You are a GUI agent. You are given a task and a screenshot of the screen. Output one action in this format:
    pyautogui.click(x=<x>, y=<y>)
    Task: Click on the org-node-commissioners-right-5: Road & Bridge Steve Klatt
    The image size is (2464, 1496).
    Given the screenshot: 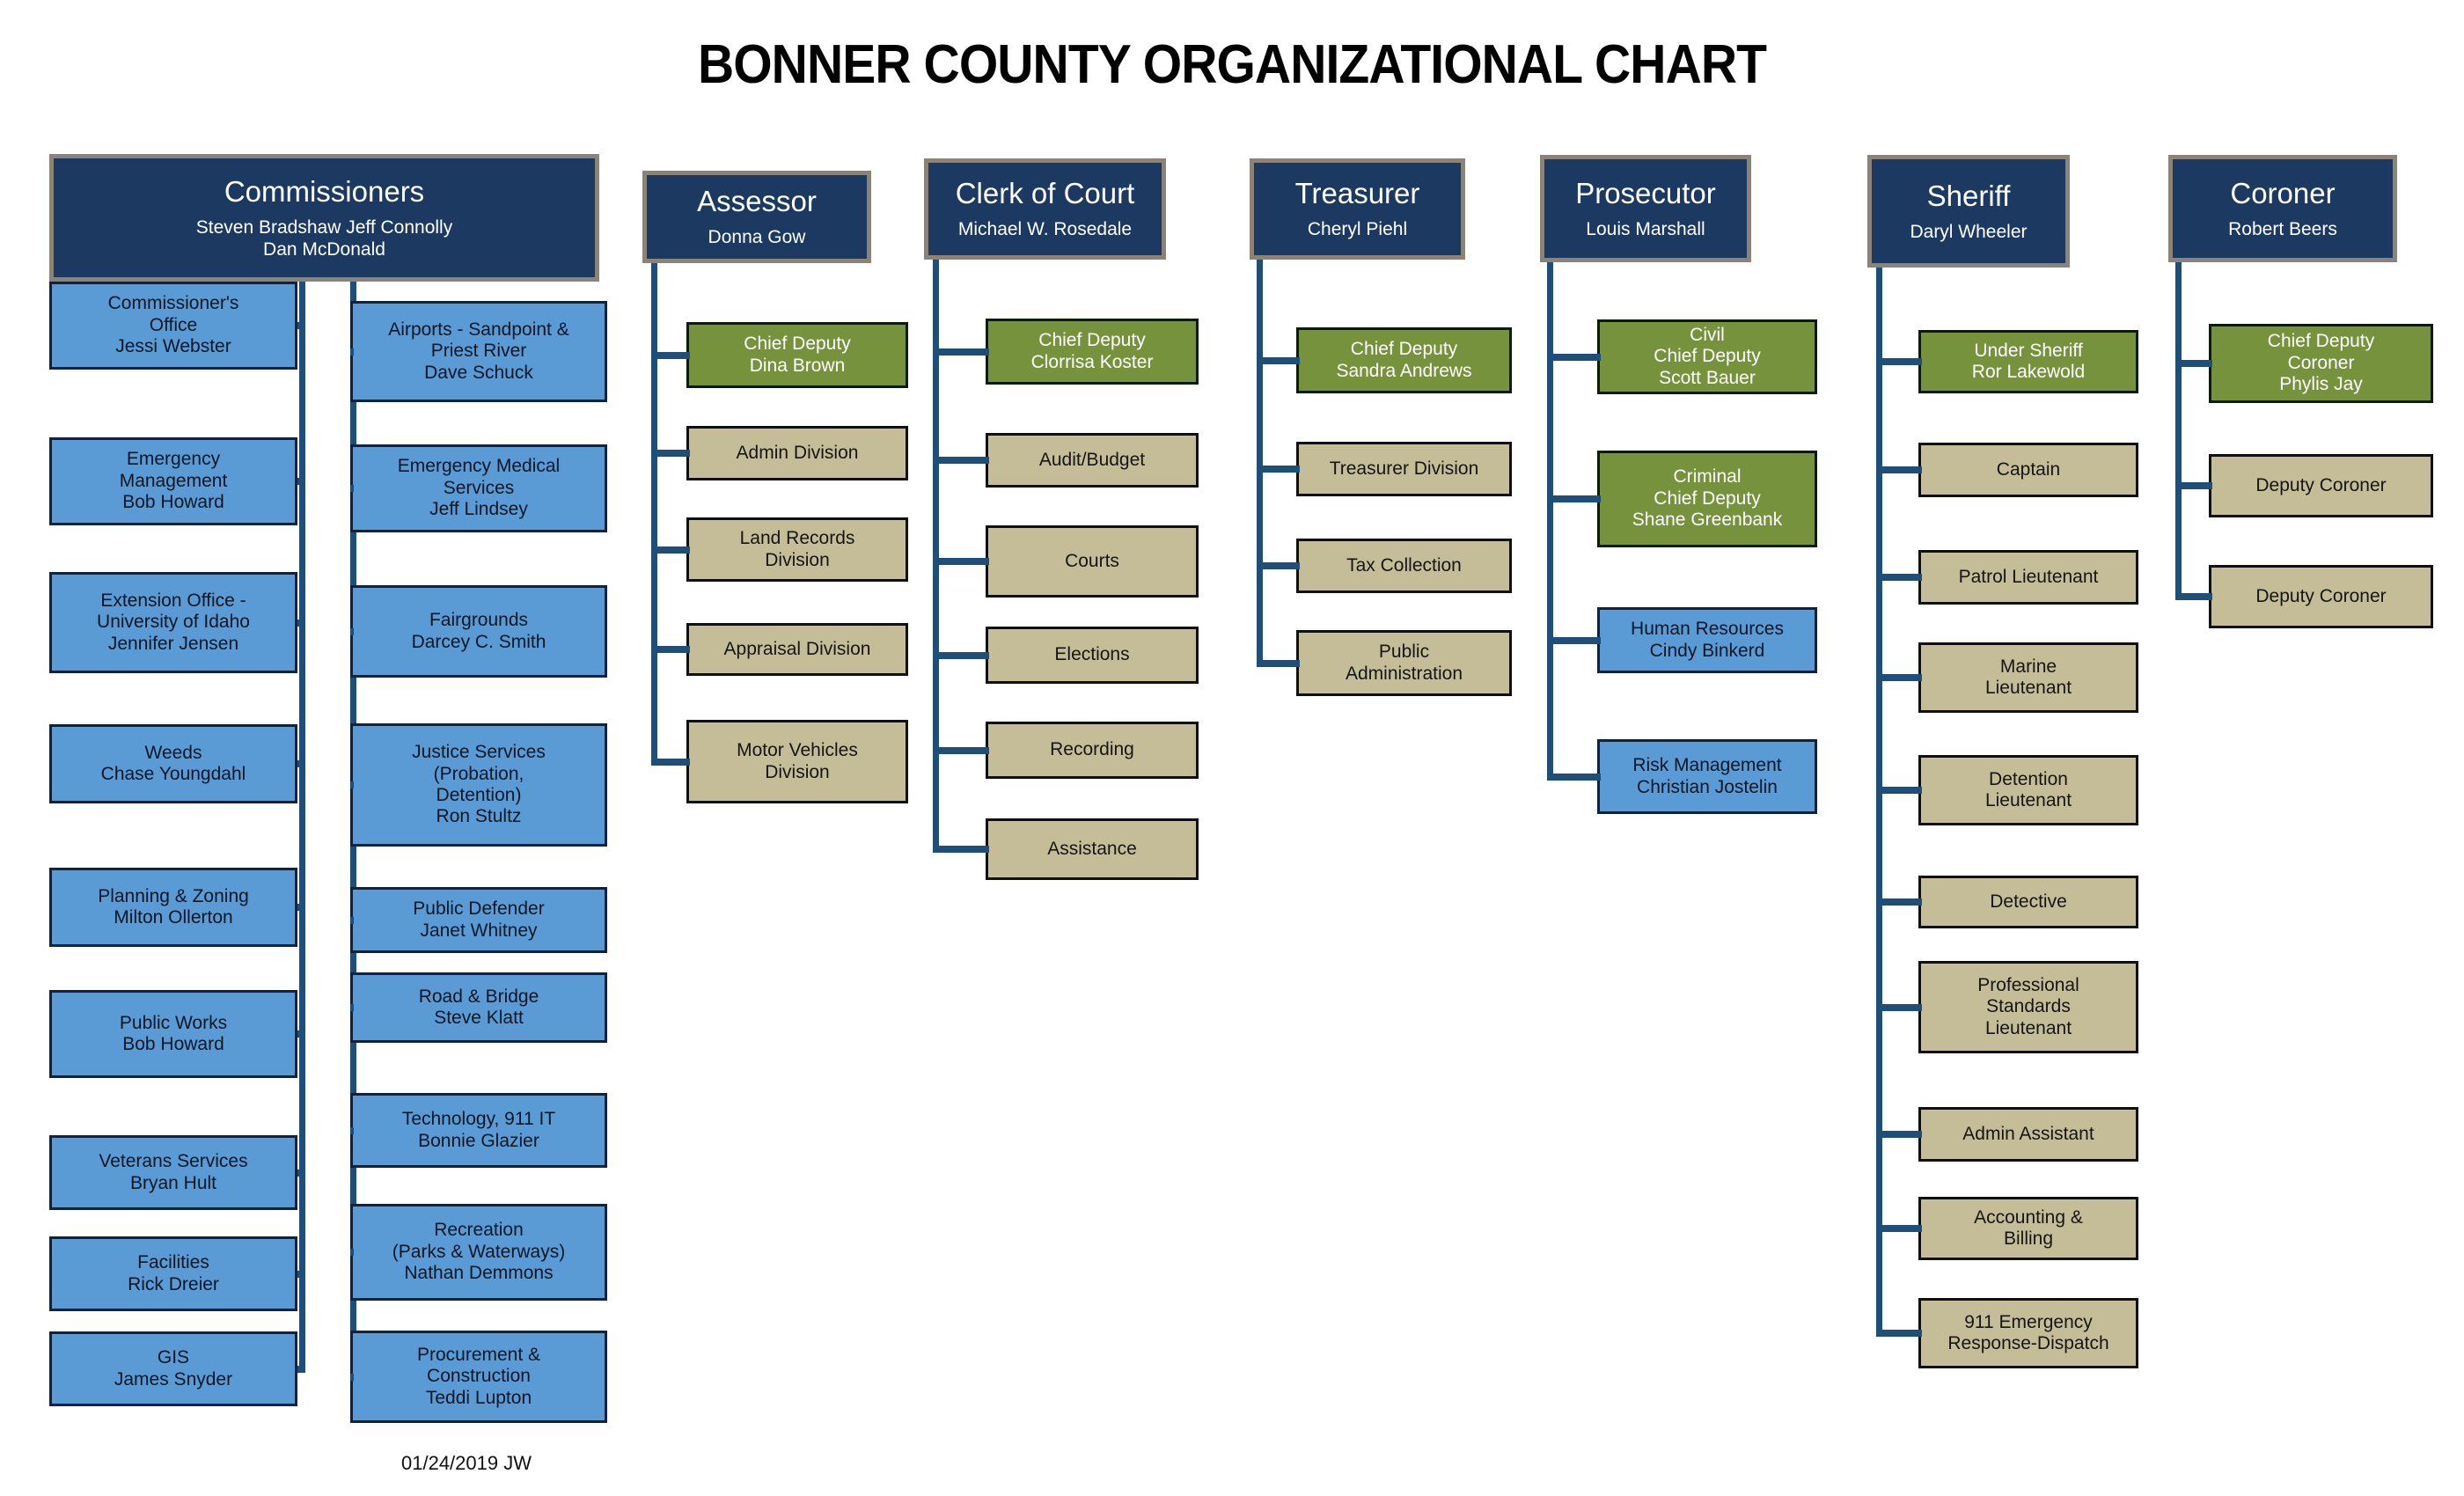 What is the action you would take?
    pyautogui.click(x=478, y=1008)
    